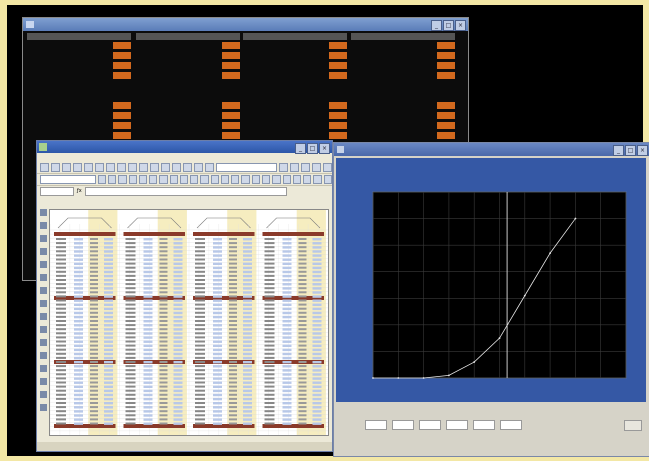 This screenshot has height=461, width=649. What do you see at coordinates (491, 149) in the screenshot?
I see `chart-title-bar: _ □ ×` at bounding box center [491, 149].